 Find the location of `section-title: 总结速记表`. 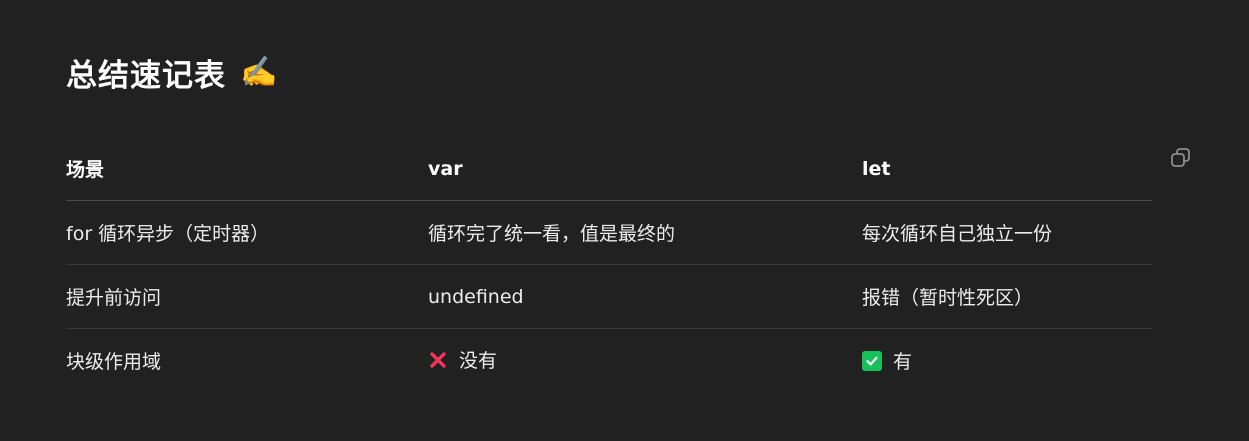

section-title: 总结速记表 is located at coordinates (146, 76).